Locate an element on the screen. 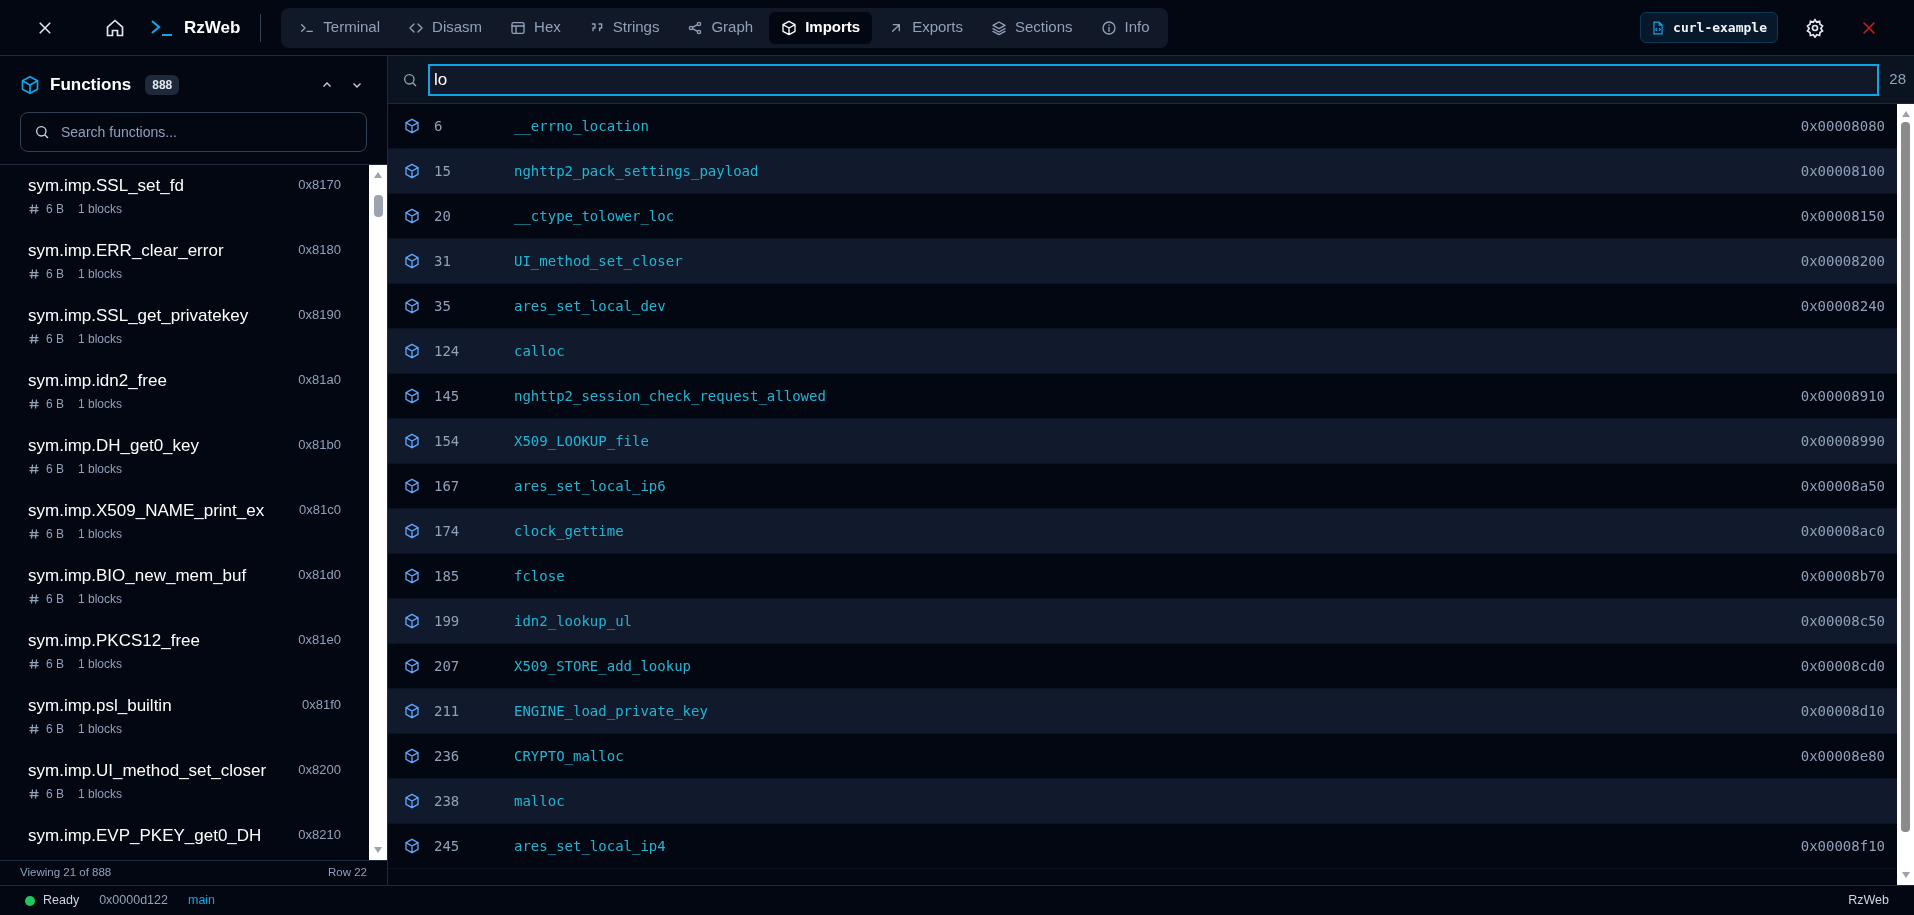 The image size is (1914, 915). function-name: sym.imp.idn2_free is located at coordinates (97, 381).